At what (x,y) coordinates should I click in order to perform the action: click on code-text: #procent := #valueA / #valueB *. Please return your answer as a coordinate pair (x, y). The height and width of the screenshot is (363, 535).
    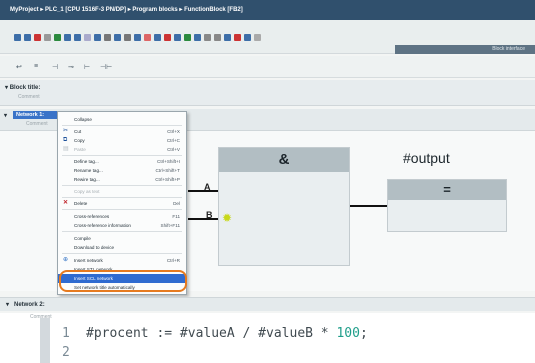
    Looking at the image, I should click on (211, 333).